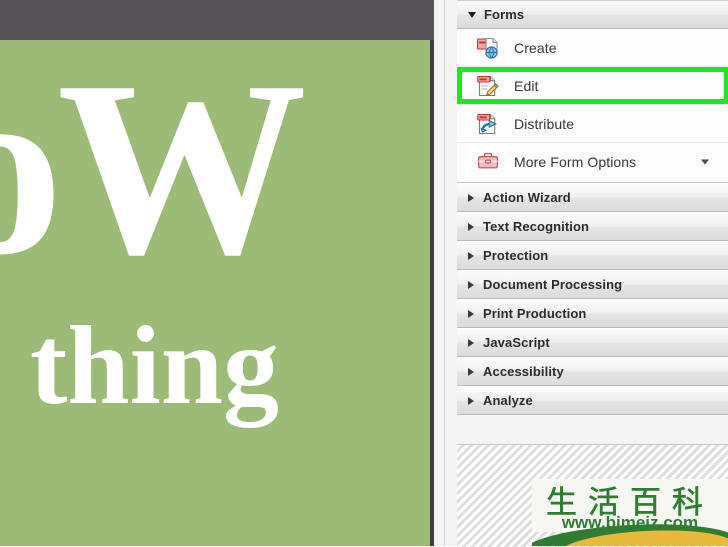 This screenshot has width=728, height=547. Describe the element at coordinates (535, 47) in the screenshot. I see `tool-row-create-label: Create` at that location.